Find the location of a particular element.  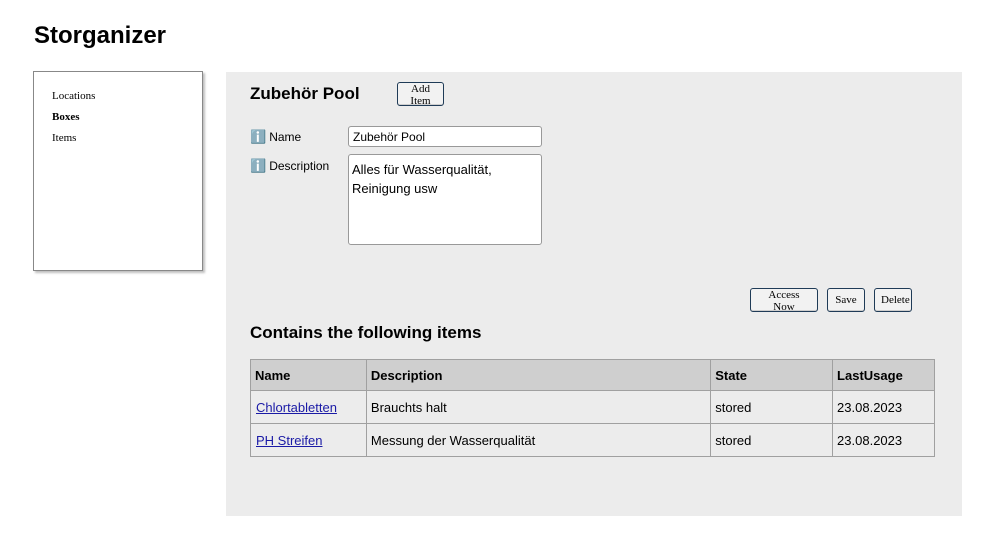

description-label-text: Description is located at coordinates (299, 166).